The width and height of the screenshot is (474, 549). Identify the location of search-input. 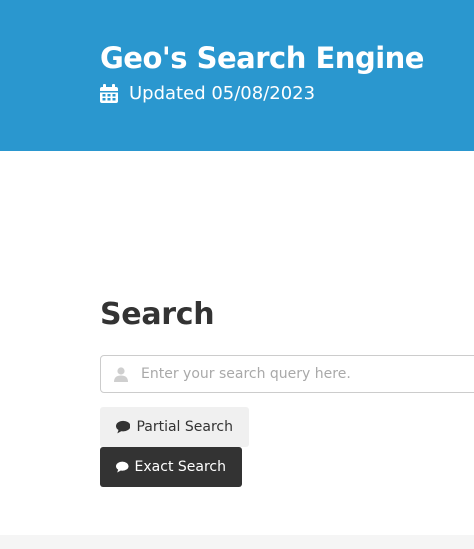
(307, 374).